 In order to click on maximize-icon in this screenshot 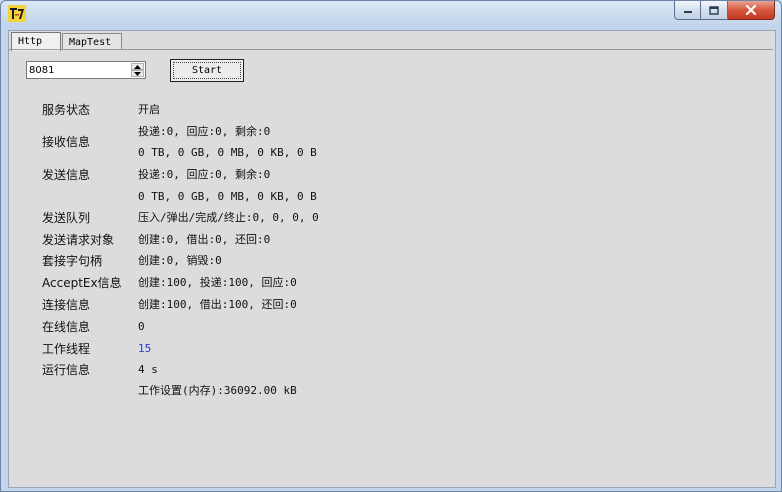, I will do `click(714, 10)`.